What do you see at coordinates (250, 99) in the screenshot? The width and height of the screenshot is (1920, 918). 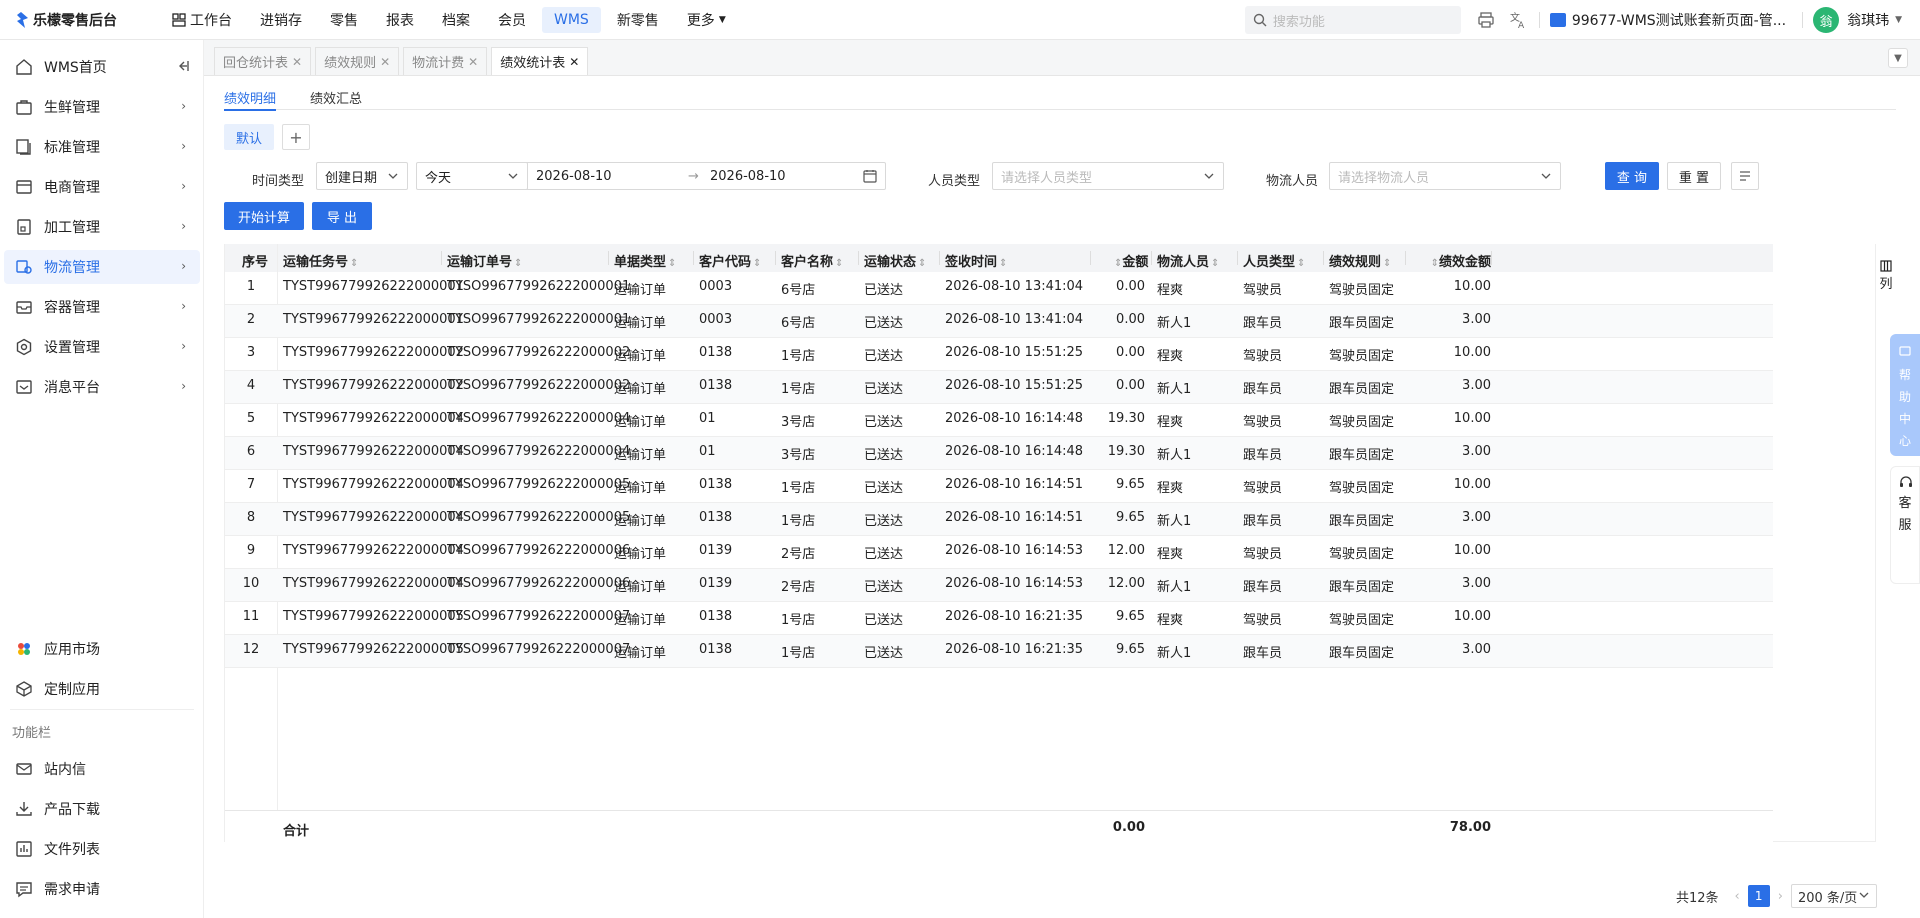 I see `subtab-detail: 绩效明细` at bounding box center [250, 99].